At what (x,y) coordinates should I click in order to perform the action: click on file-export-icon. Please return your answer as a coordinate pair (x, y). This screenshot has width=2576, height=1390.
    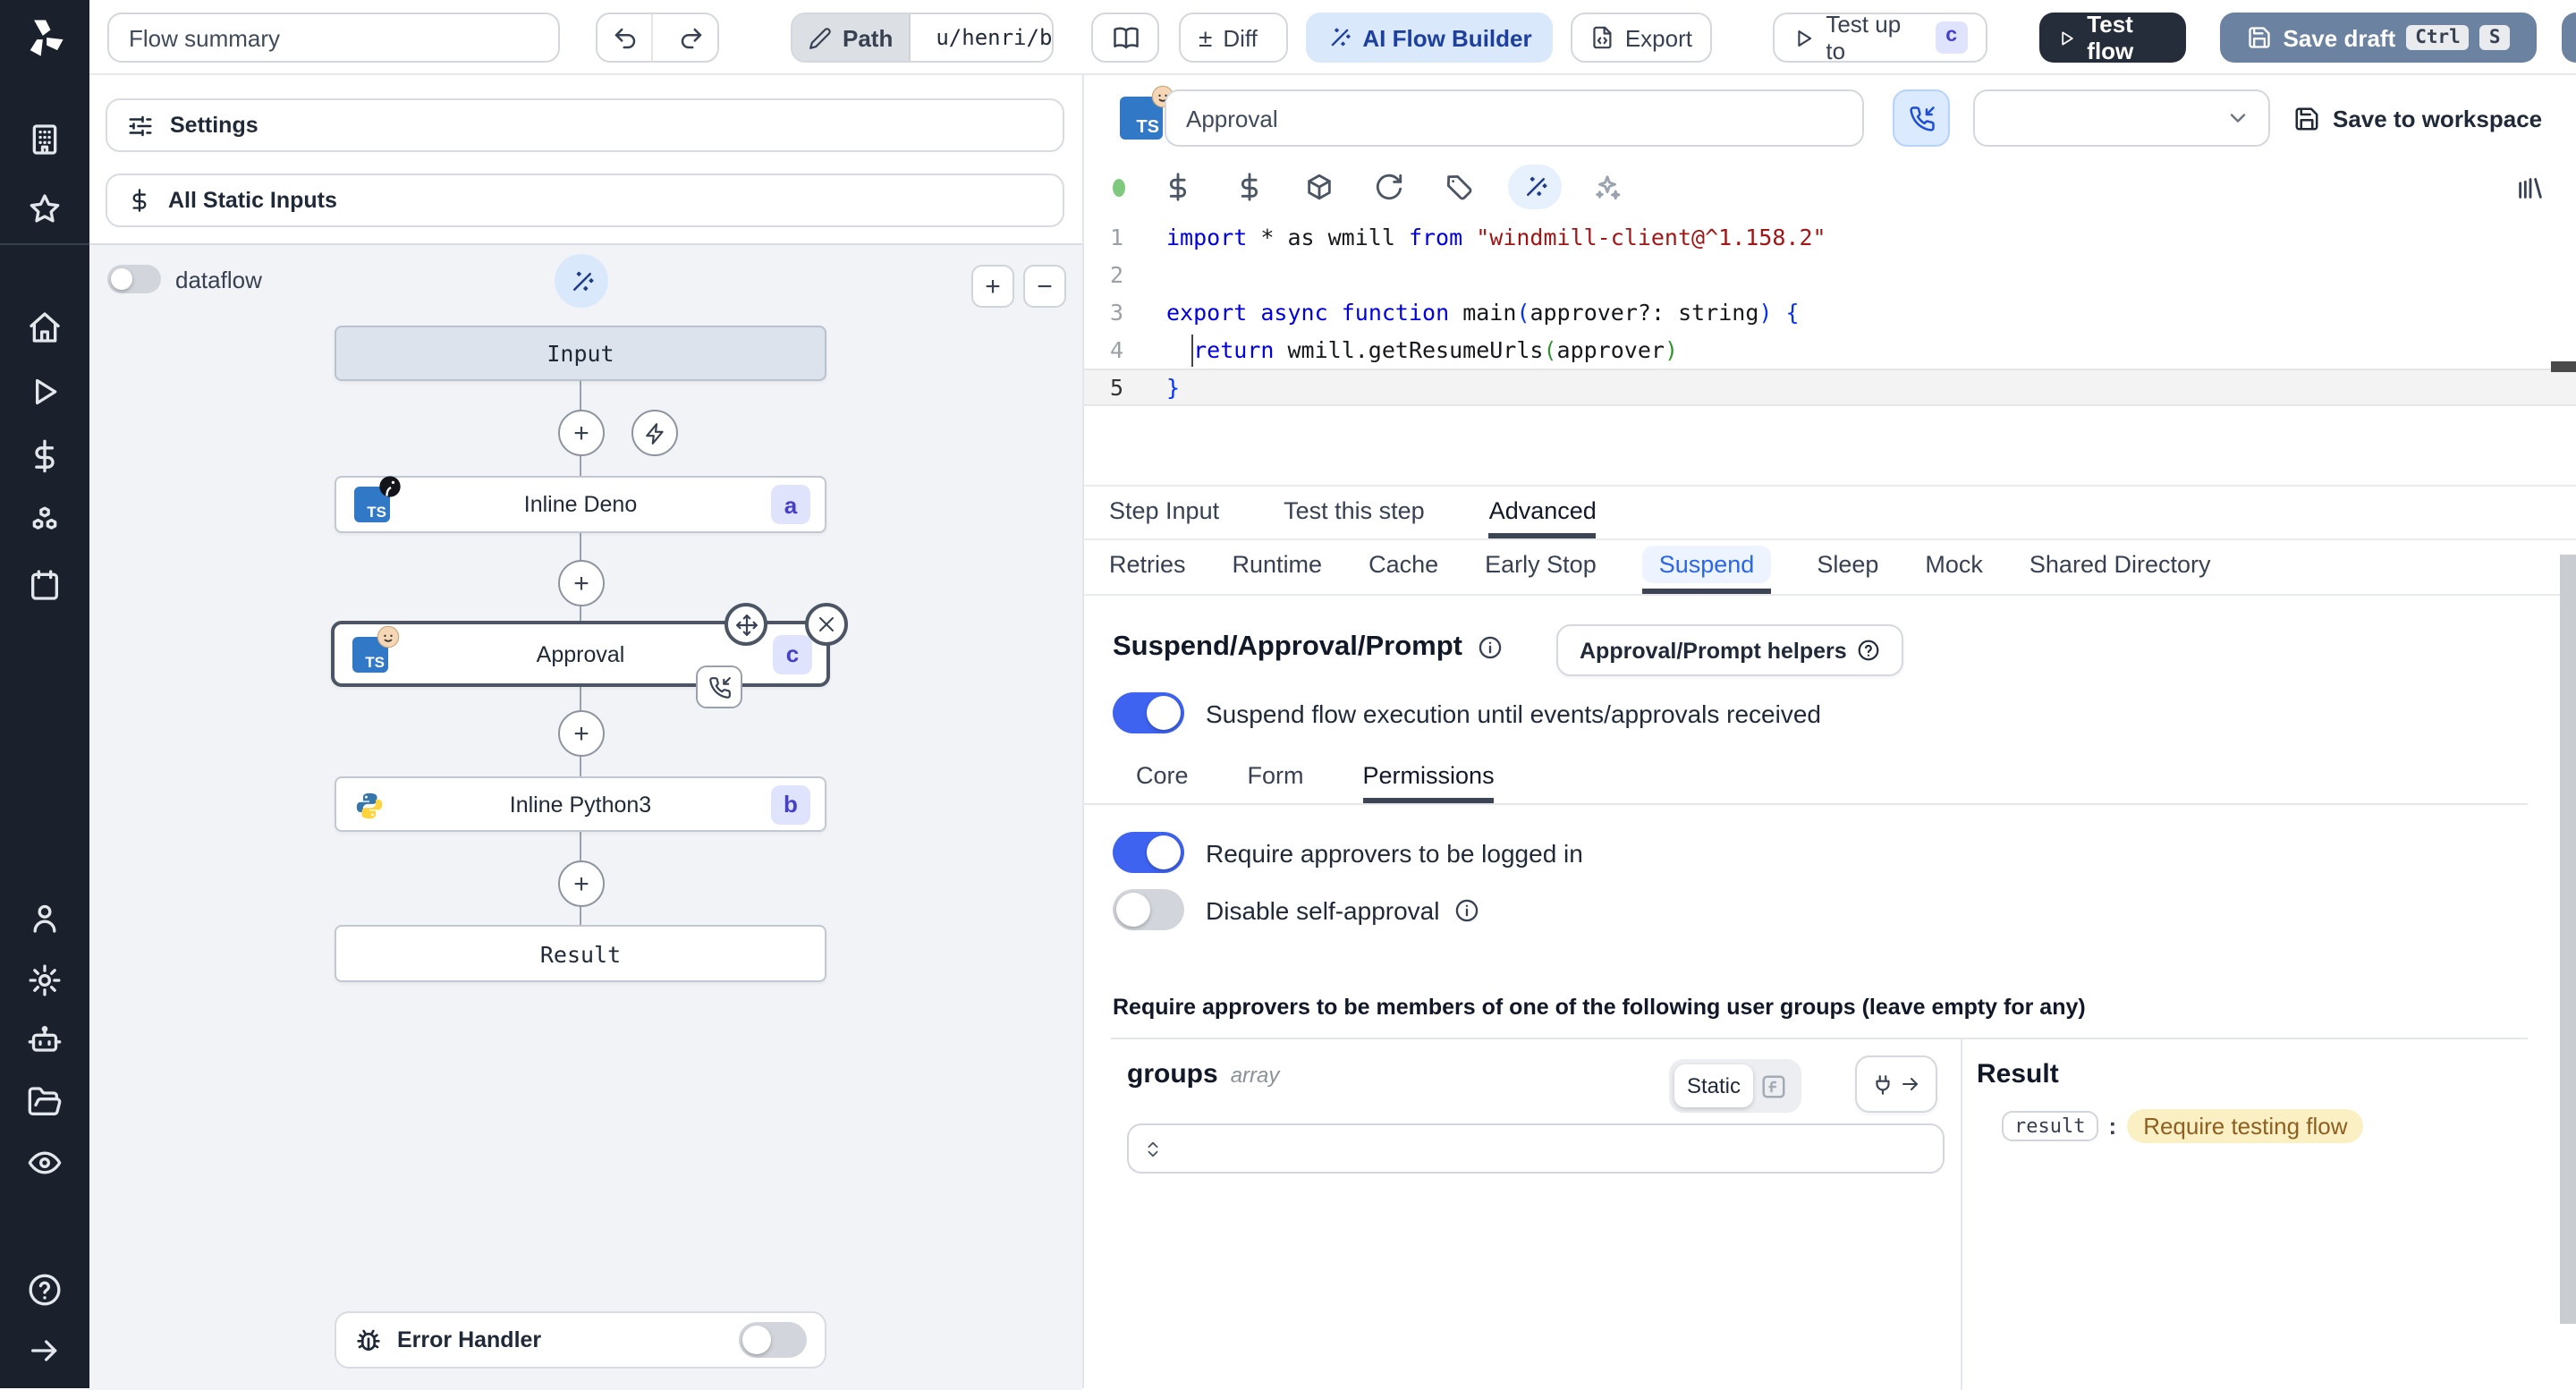
    Looking at the image, I should click on (1602, 37).